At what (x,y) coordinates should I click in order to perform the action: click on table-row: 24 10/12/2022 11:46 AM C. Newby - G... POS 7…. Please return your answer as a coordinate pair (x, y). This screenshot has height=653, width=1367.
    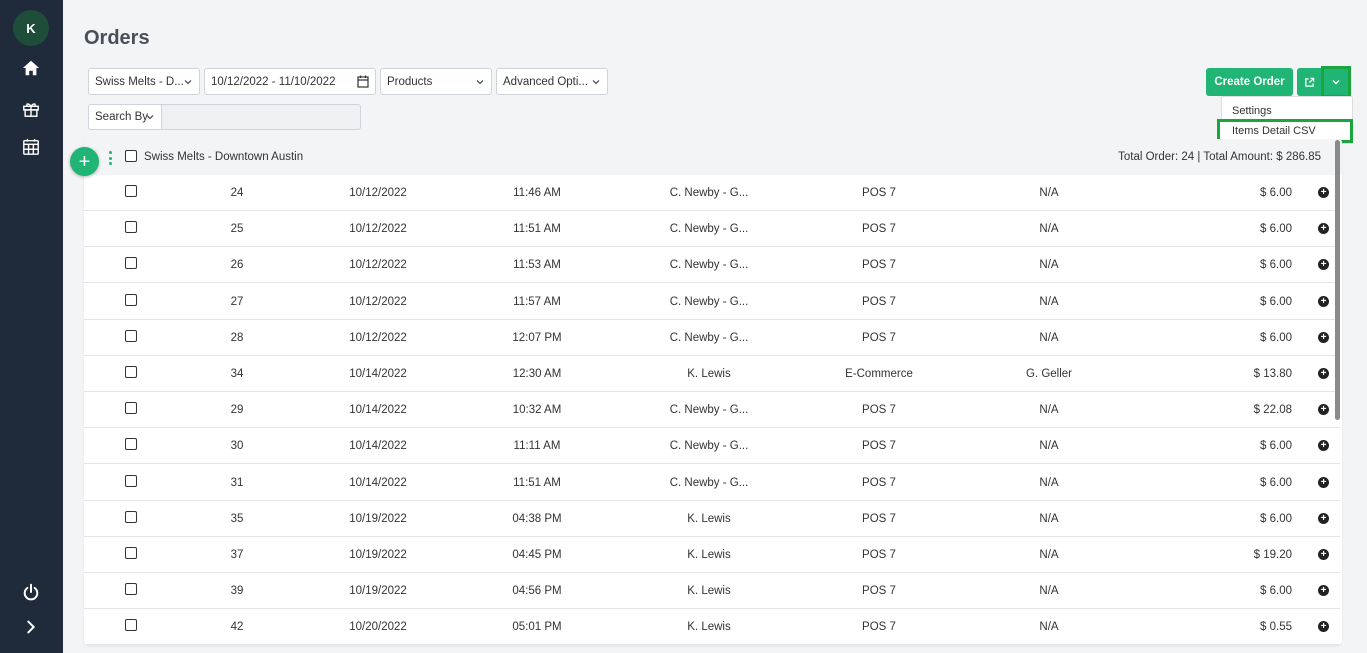
    Looking at the image, I should click on (712, 193).